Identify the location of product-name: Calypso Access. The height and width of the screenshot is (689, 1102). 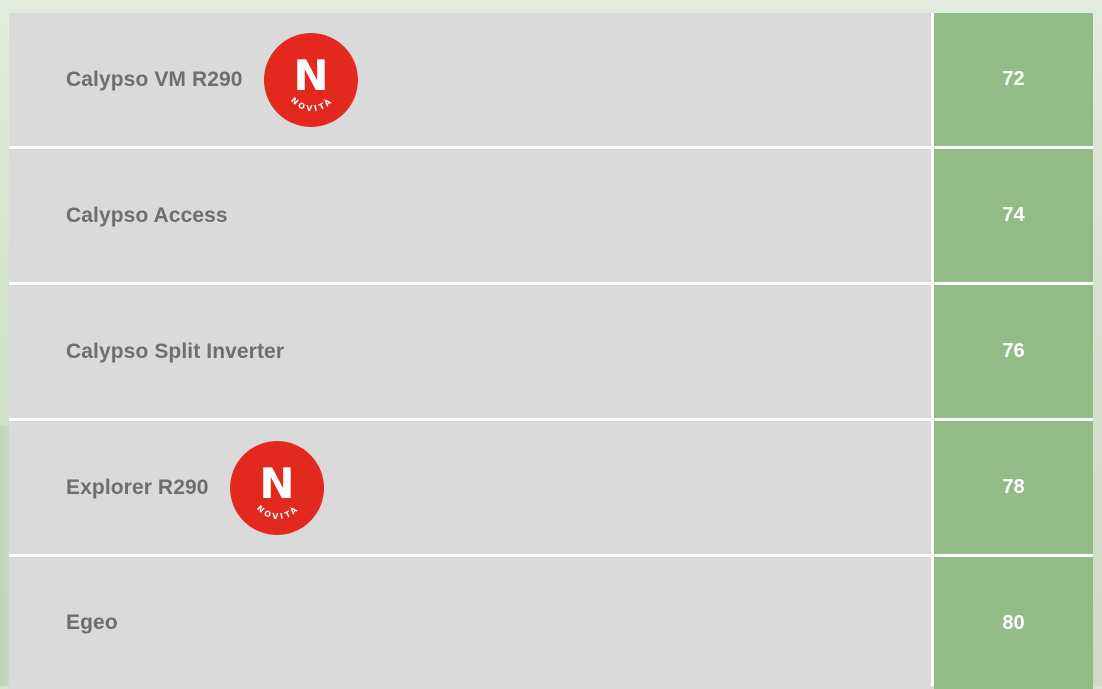
(147, 215).